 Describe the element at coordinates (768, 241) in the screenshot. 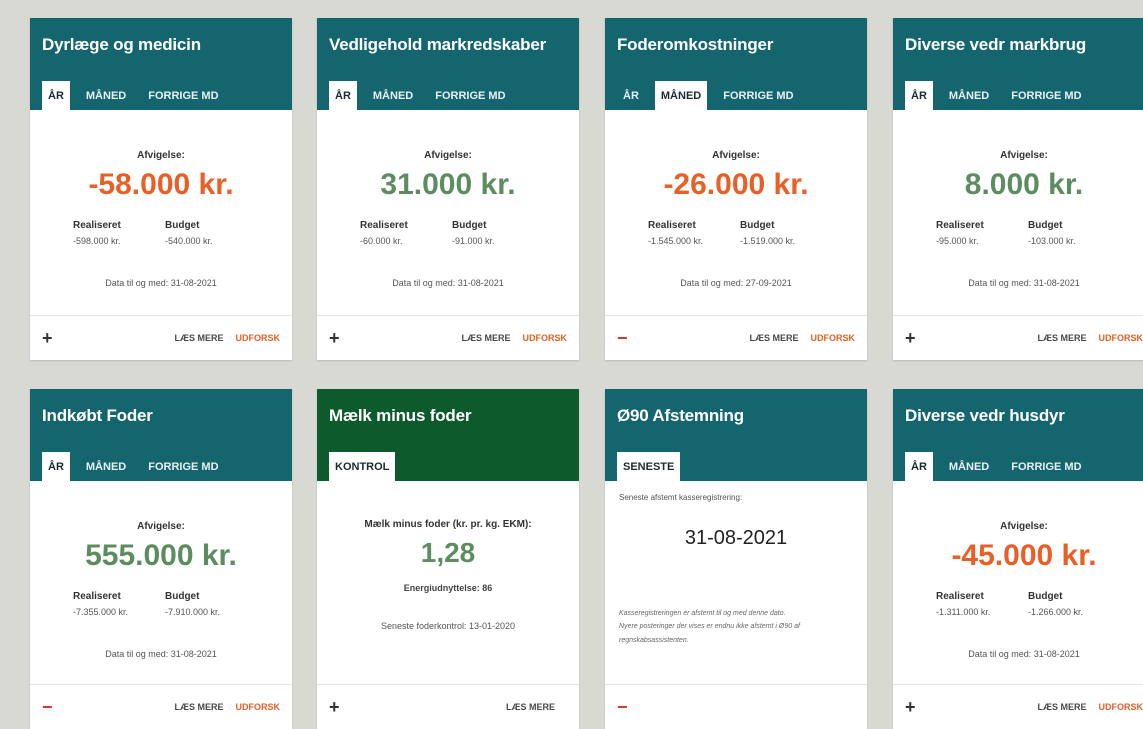

I see `budget-value: -1.519.000 kr.` at that location.